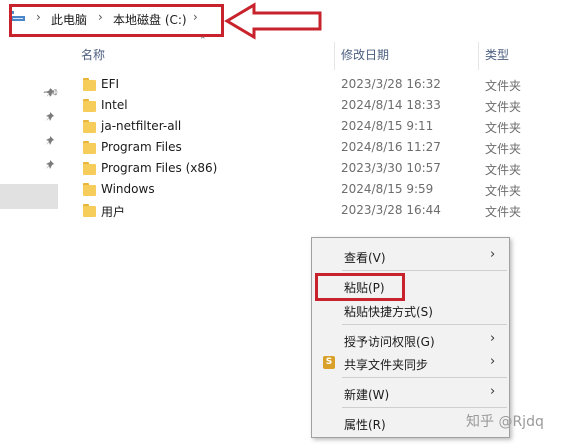 This screenshot has width=576, height=445. Describe the element at coordinates (316, 84) in the screenshot. I see `list-item: EFI 2023/3/28 16:32 文件夹` at that location.